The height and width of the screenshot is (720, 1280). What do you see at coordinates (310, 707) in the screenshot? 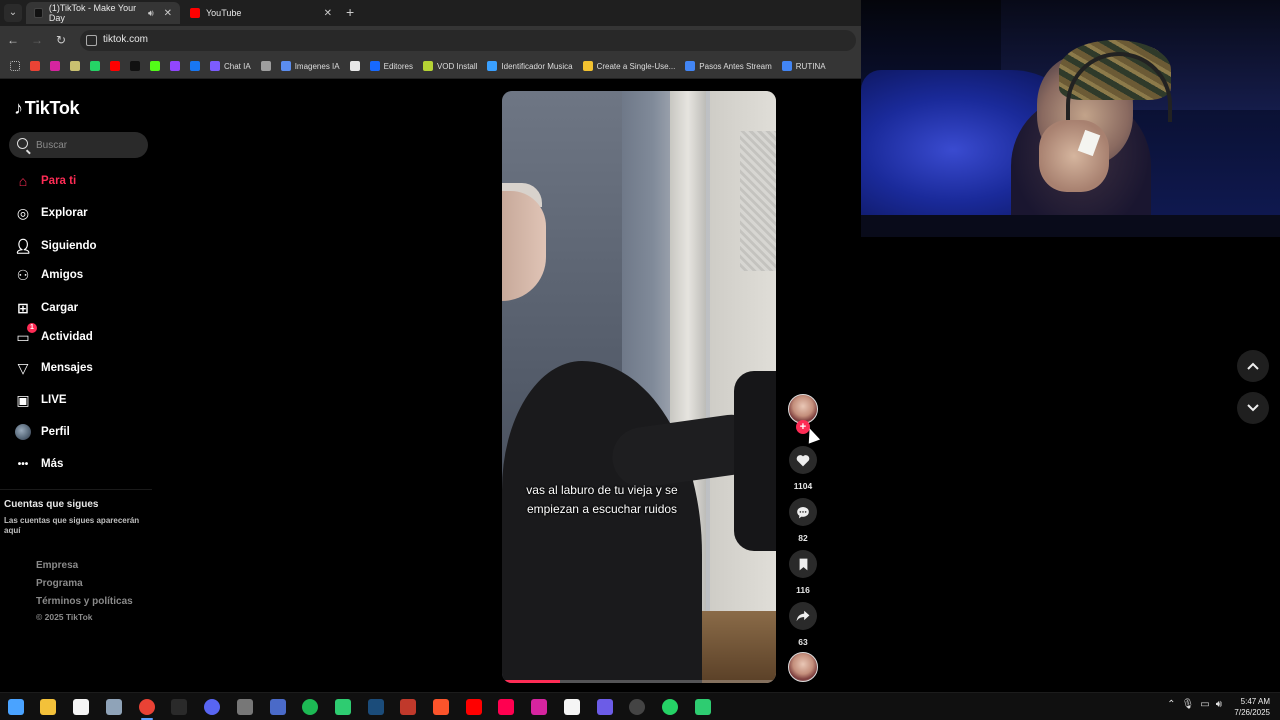
I see `spotify-icon` at bounding box center [310, 707].